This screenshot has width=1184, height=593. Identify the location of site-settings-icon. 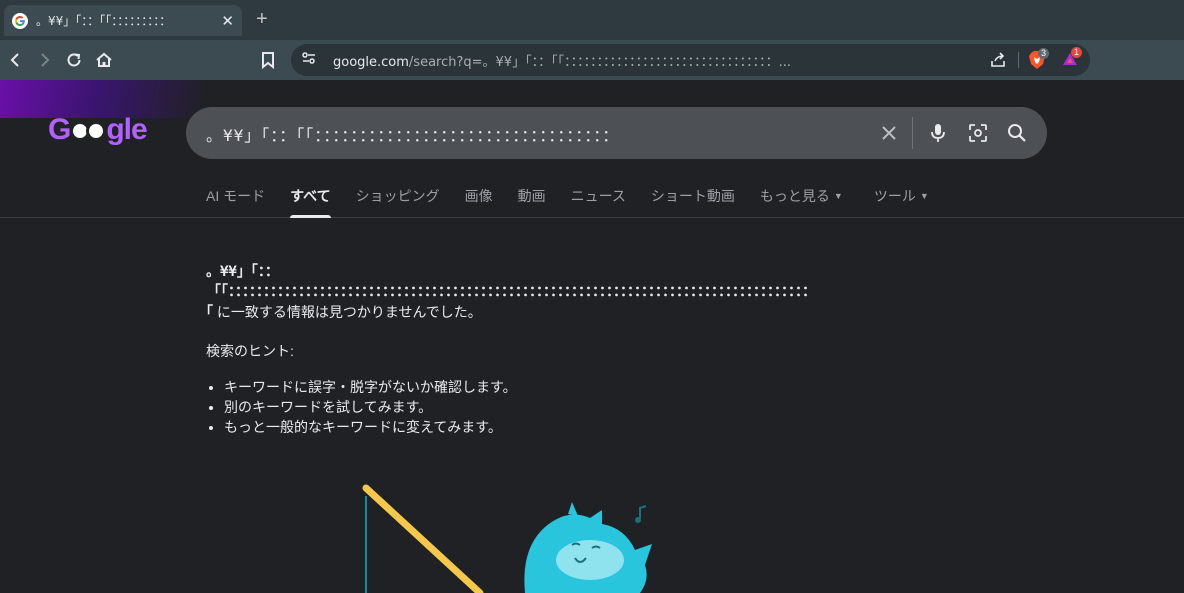
(309, 60).